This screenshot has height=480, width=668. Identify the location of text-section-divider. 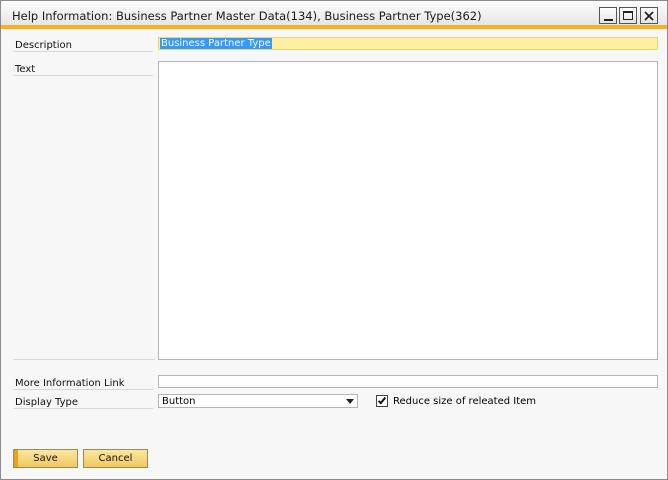
(84, 359).